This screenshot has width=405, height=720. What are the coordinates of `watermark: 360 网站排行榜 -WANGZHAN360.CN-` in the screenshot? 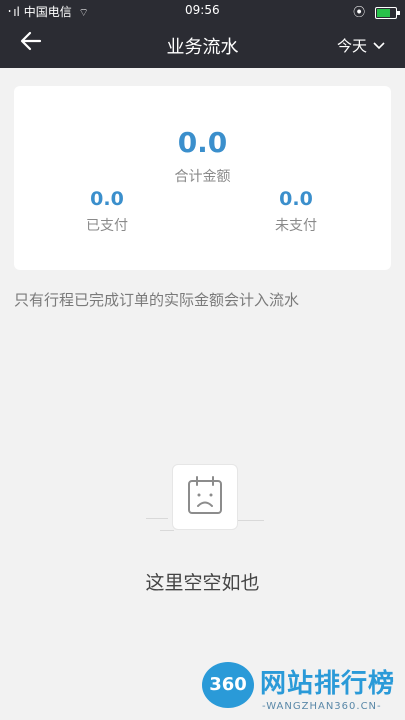 It's located at (300, 689).